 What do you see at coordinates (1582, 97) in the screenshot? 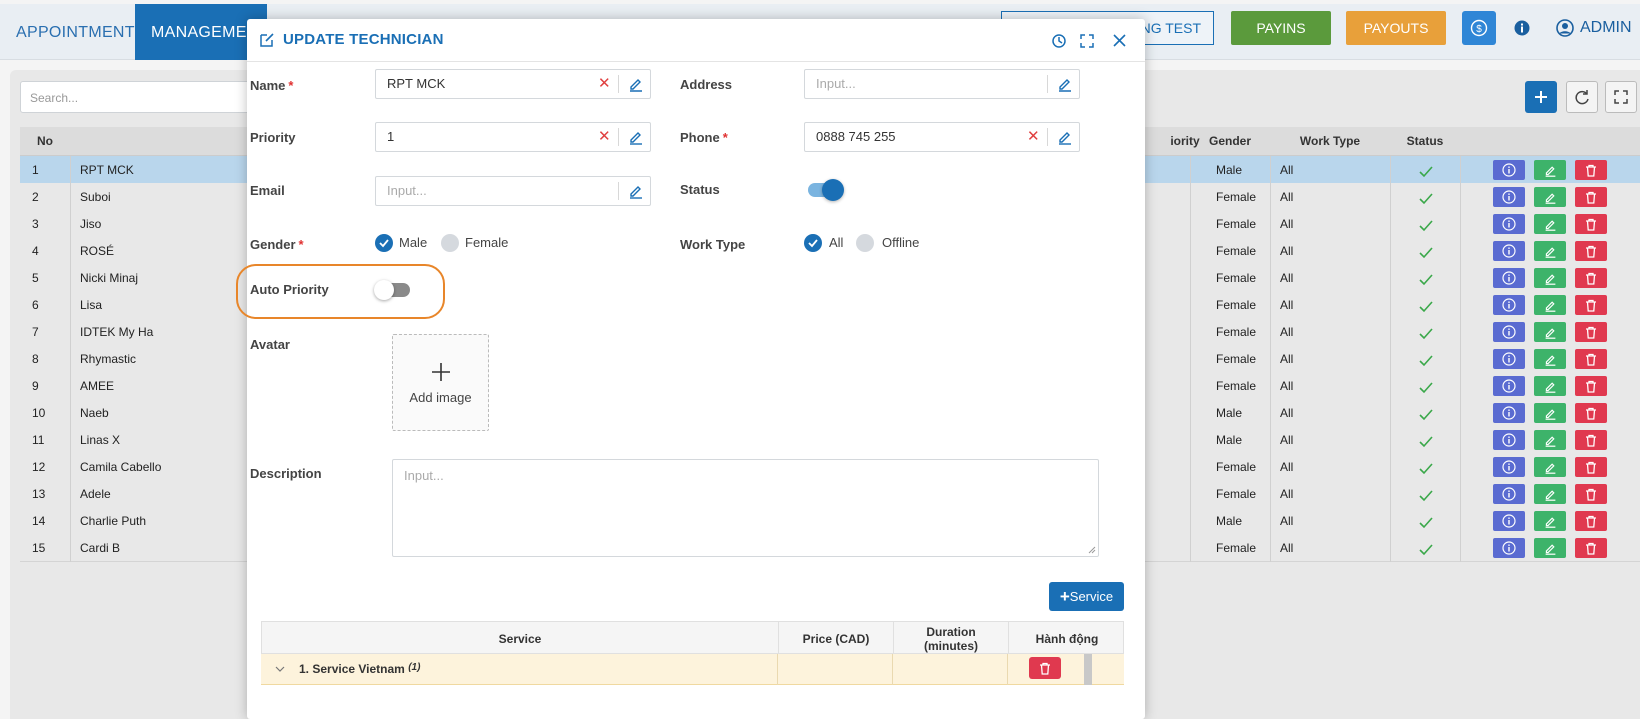
I see `refresh-icon` at bounding box center [1582, 97].